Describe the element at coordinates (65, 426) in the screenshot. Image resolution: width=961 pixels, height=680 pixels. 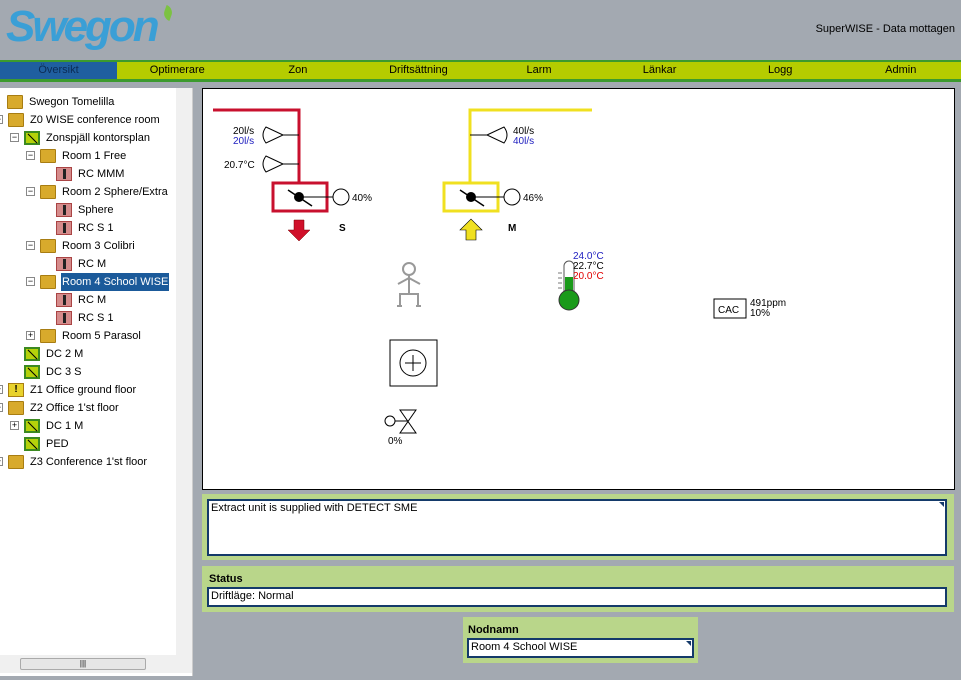
I see `tree-item-label: DC 1 M` at that location.